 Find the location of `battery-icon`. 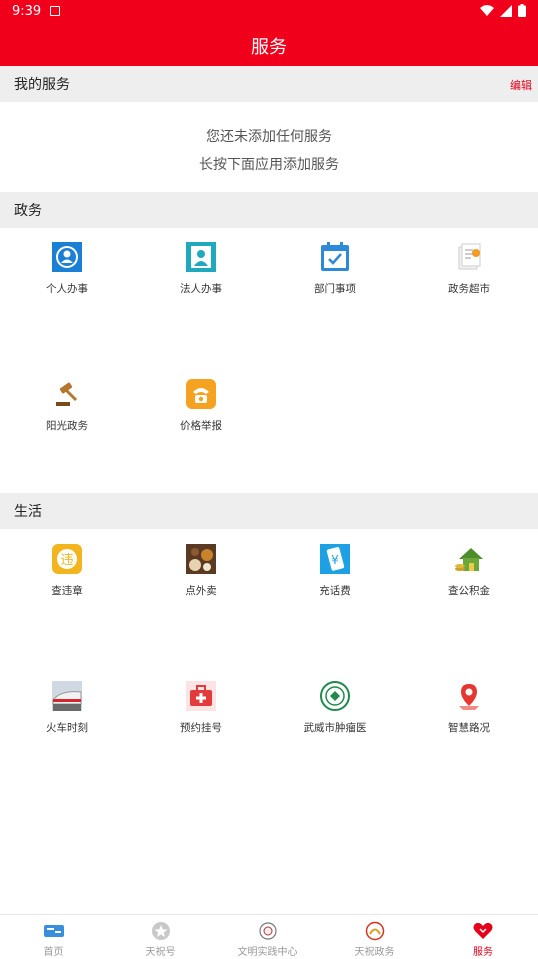

battery-icon is located at coordinates (522, 10).